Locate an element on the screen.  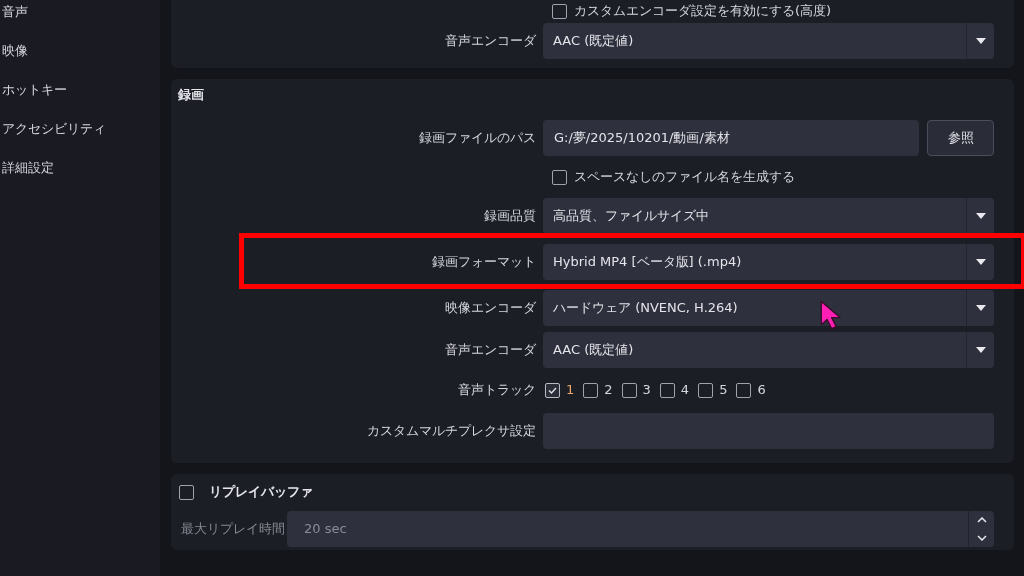
field-label: 映像エンコーダ is located at coordinates (490, 308).